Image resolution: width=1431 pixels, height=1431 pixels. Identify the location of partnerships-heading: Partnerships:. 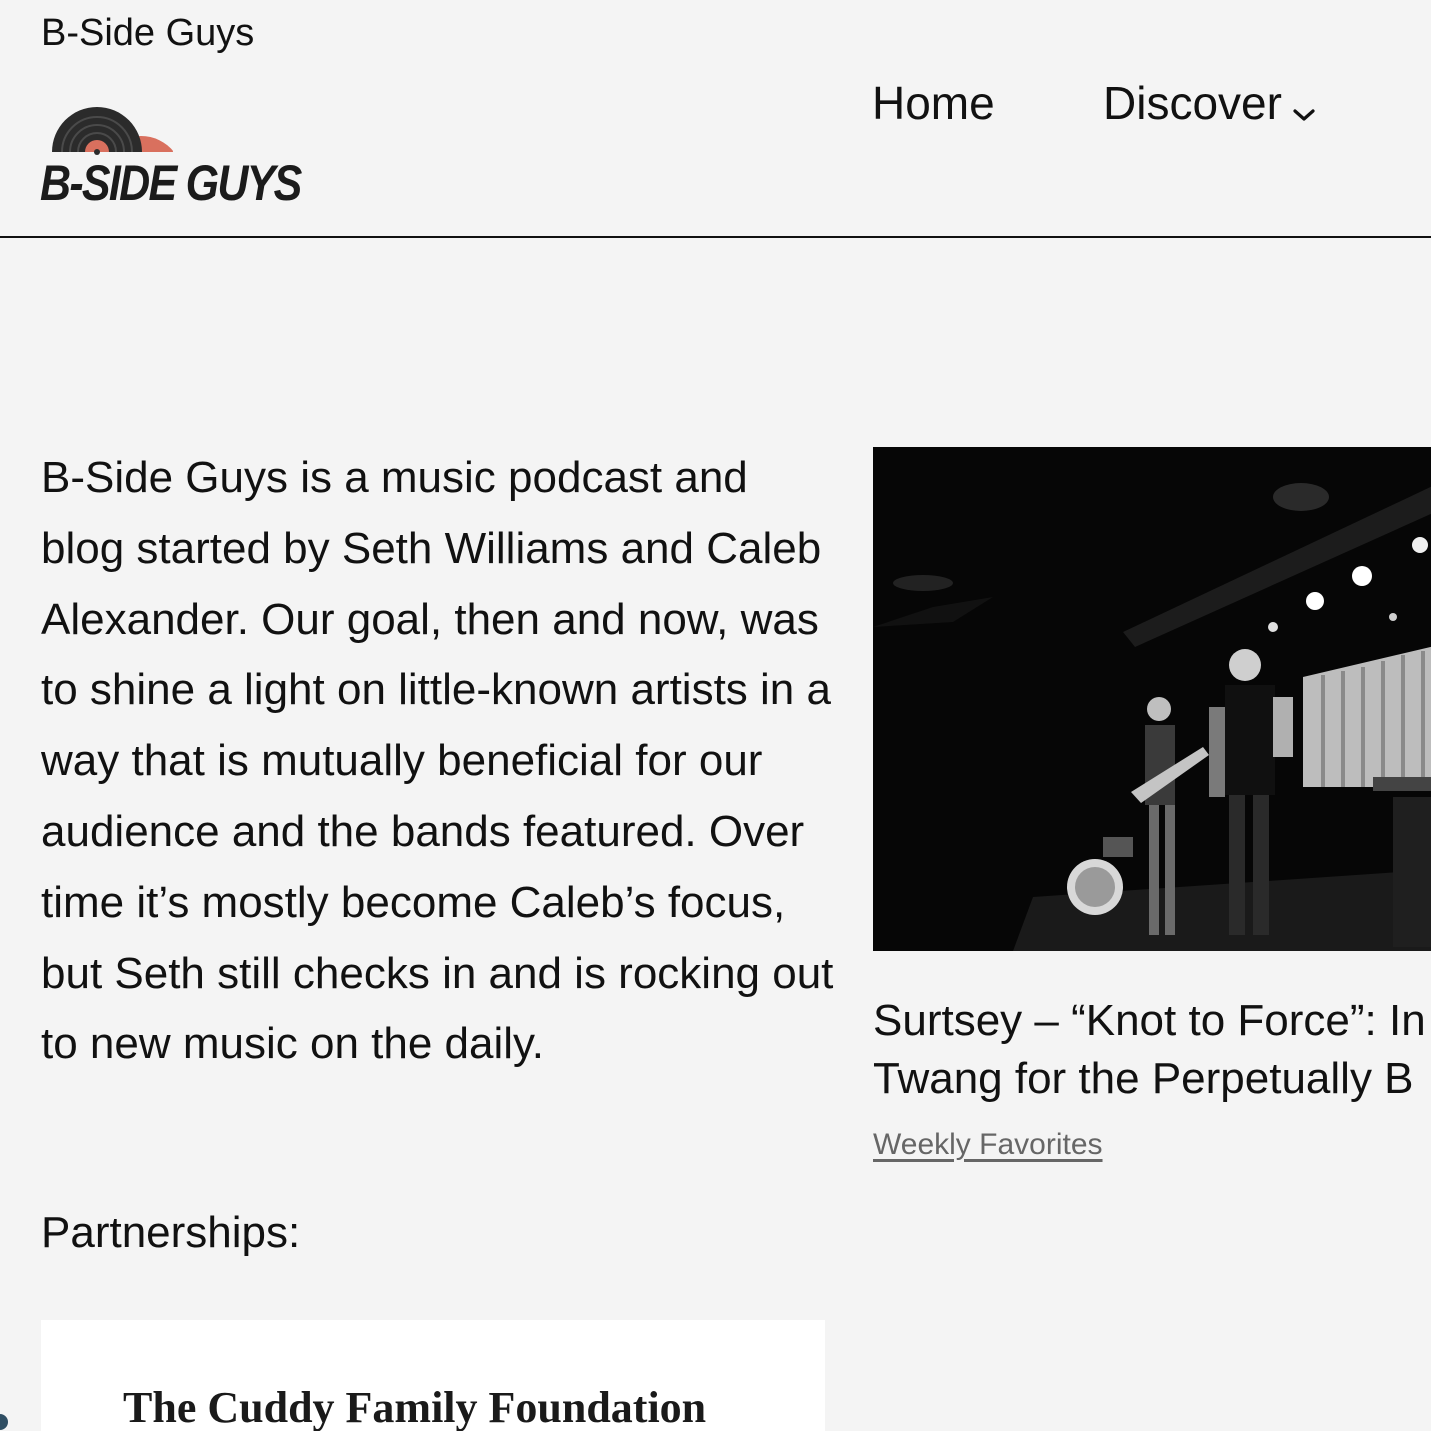
(171, 1232).